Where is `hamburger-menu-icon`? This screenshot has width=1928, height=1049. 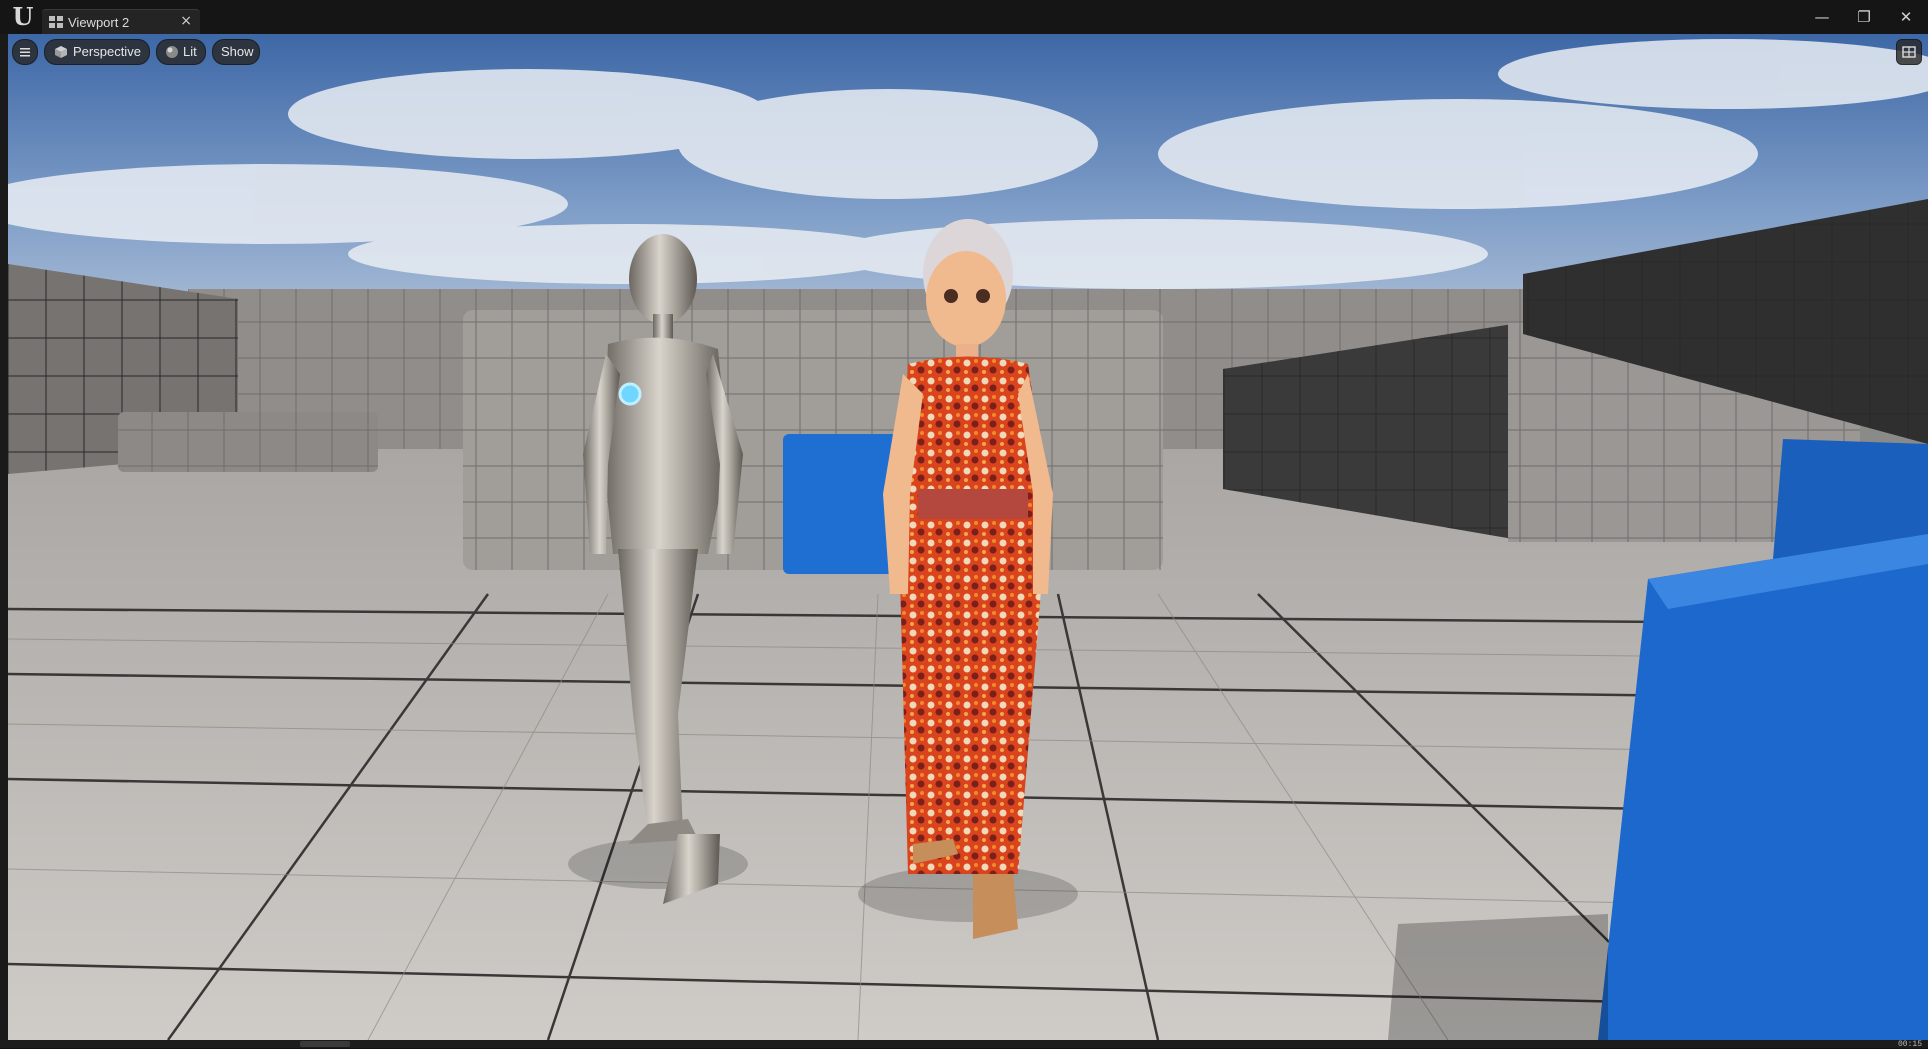 hamburger-menu-icon is located at coordinates (25, 52).